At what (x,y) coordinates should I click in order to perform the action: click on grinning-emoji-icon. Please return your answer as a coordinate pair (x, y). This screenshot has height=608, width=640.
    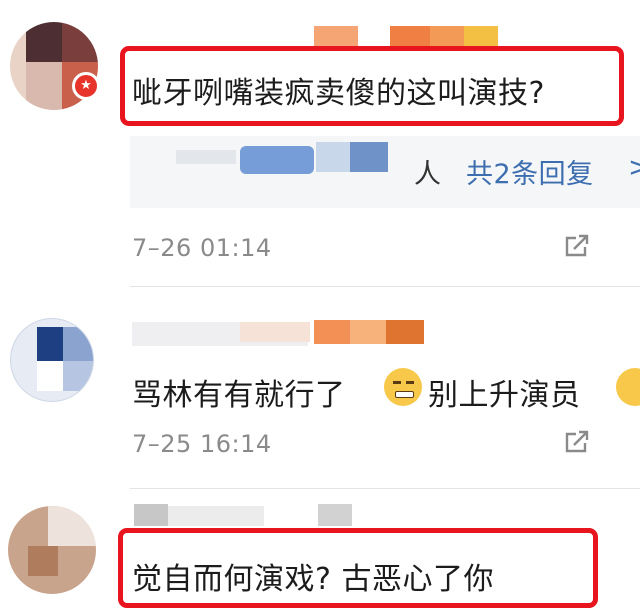
    Looking at the image, I should click on (403, 387).